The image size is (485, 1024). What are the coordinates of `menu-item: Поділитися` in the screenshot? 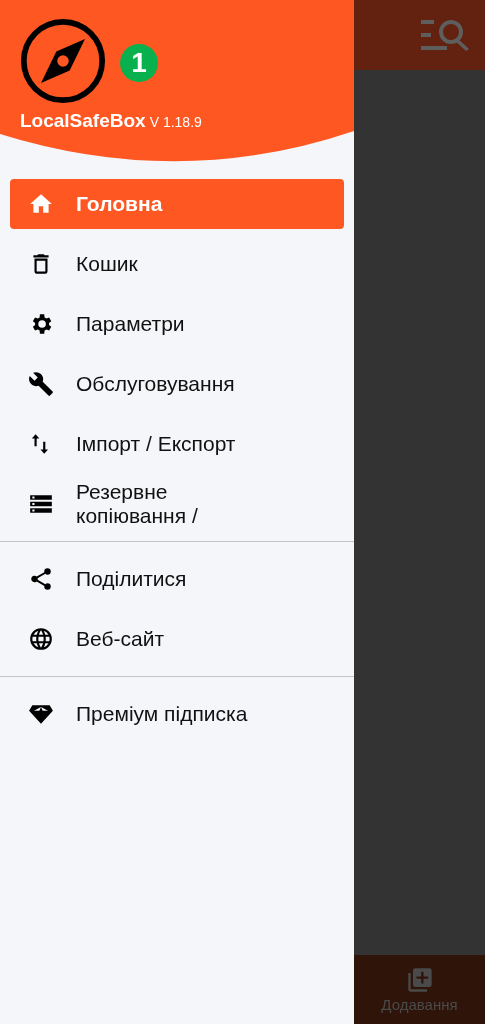 It's located at (177, 579).